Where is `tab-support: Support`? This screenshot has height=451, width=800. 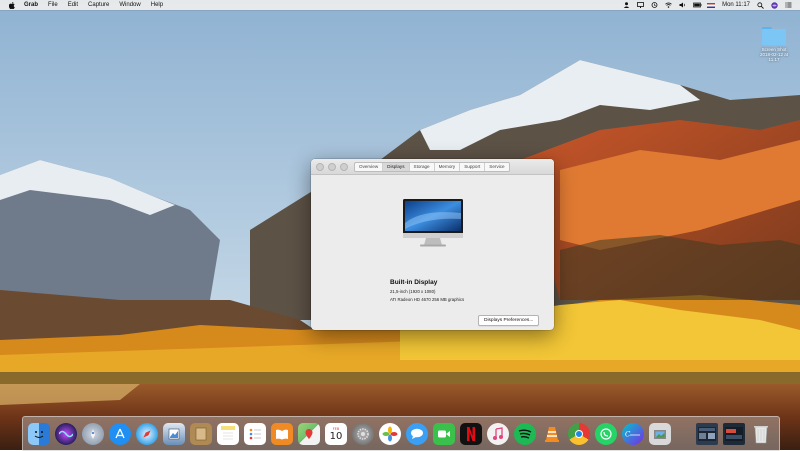 tab-support: Support is located at coordinates (473, 167).